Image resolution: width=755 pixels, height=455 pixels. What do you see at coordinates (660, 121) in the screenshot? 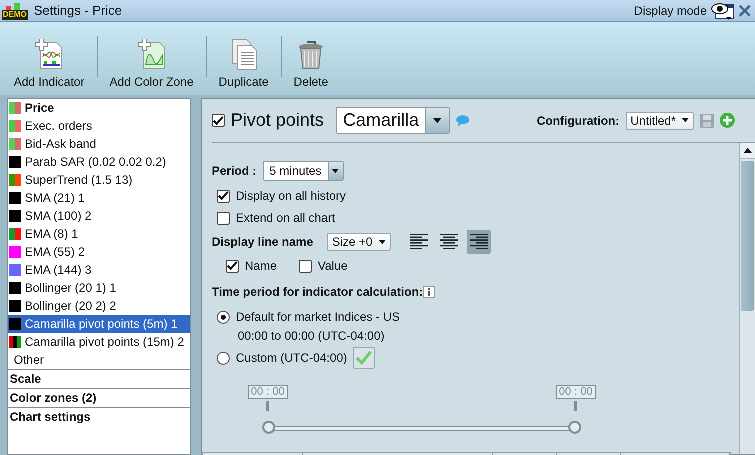
I see `configuration-dropdown: Untitled*` at bounding box center [660, 121].